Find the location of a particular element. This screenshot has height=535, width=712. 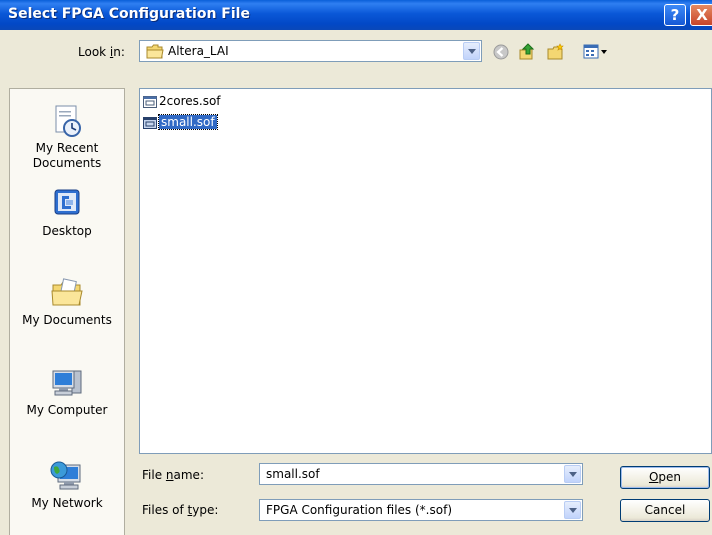

places-bar: My Recent Documents Desktop My Documents is located at coordinates (67, 311).